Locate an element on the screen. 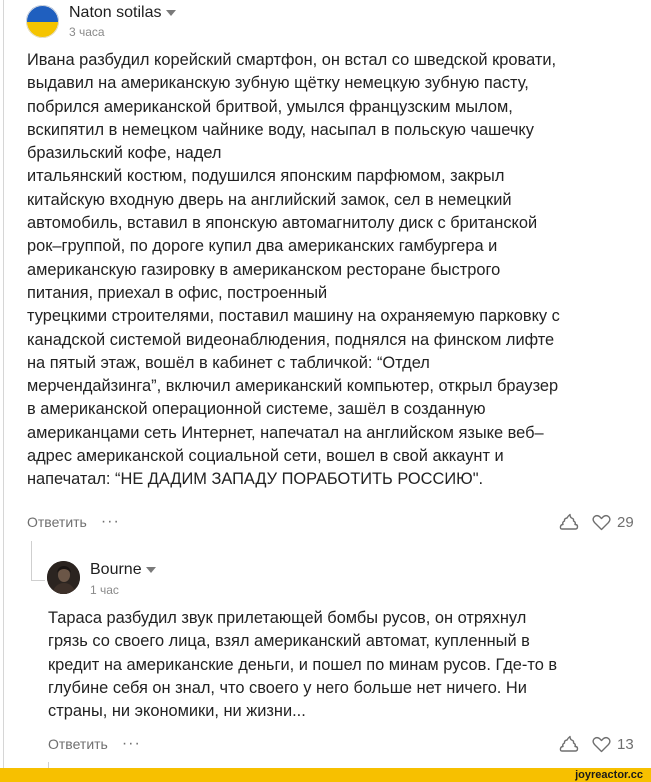 The height and width of the screenshot is (782, 651). ukraine-flag-avatar-icon is located at coordinates (42, 21).